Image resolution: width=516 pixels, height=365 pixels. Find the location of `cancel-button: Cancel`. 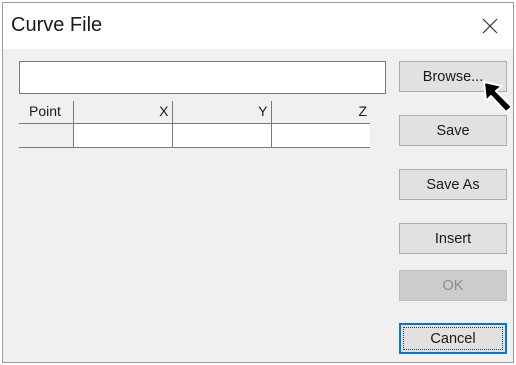

cancel-button: Cancel is located at coordinates (453, 338).